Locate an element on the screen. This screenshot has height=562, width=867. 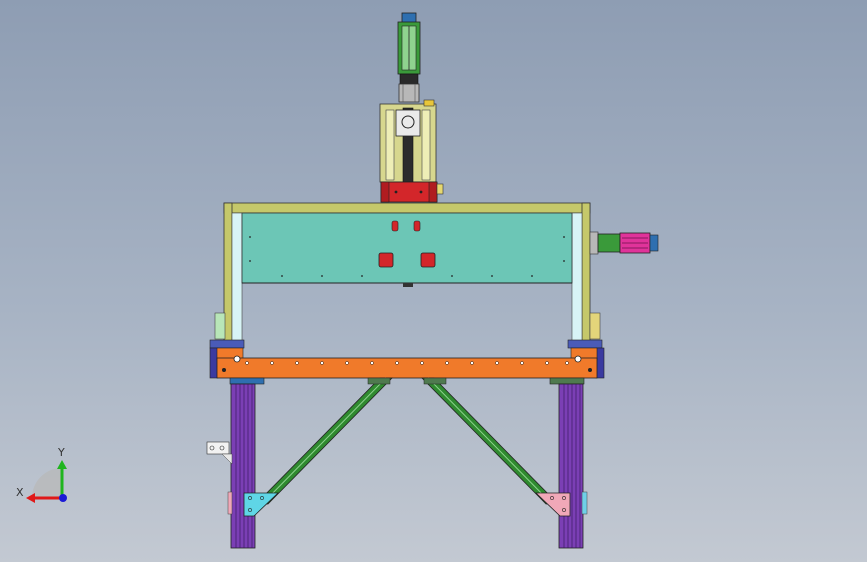
teal-mount-panel is located at coordinates (407, 249).